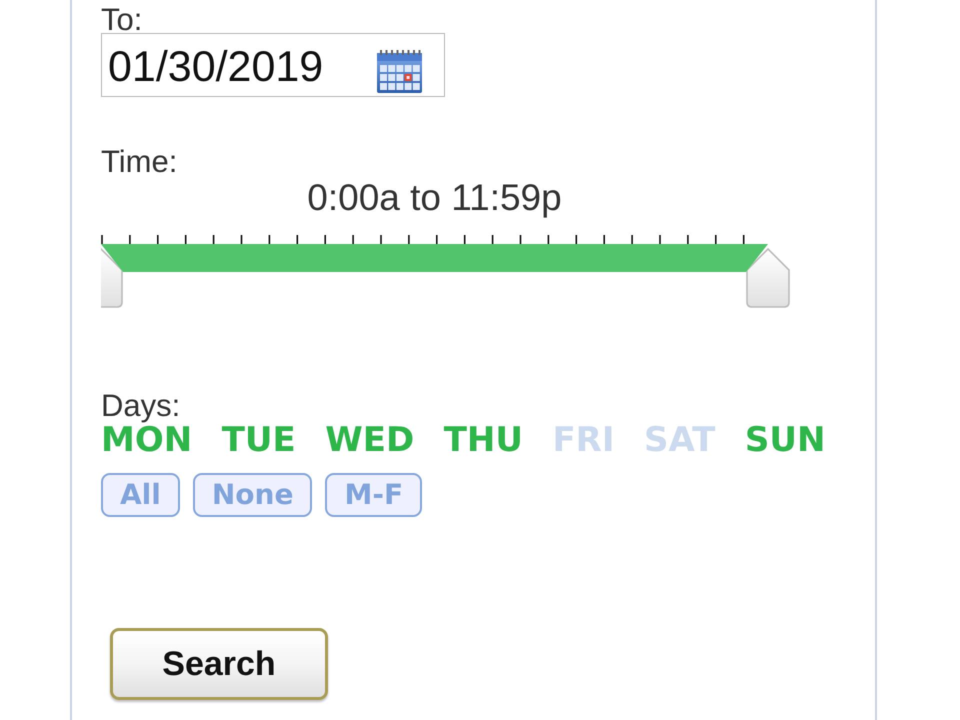 The height and width of the screenshot is (720, 960). Describe the element at coordinates (146, 440) in the screenshot. I see `day-toggle: MON` at that location.